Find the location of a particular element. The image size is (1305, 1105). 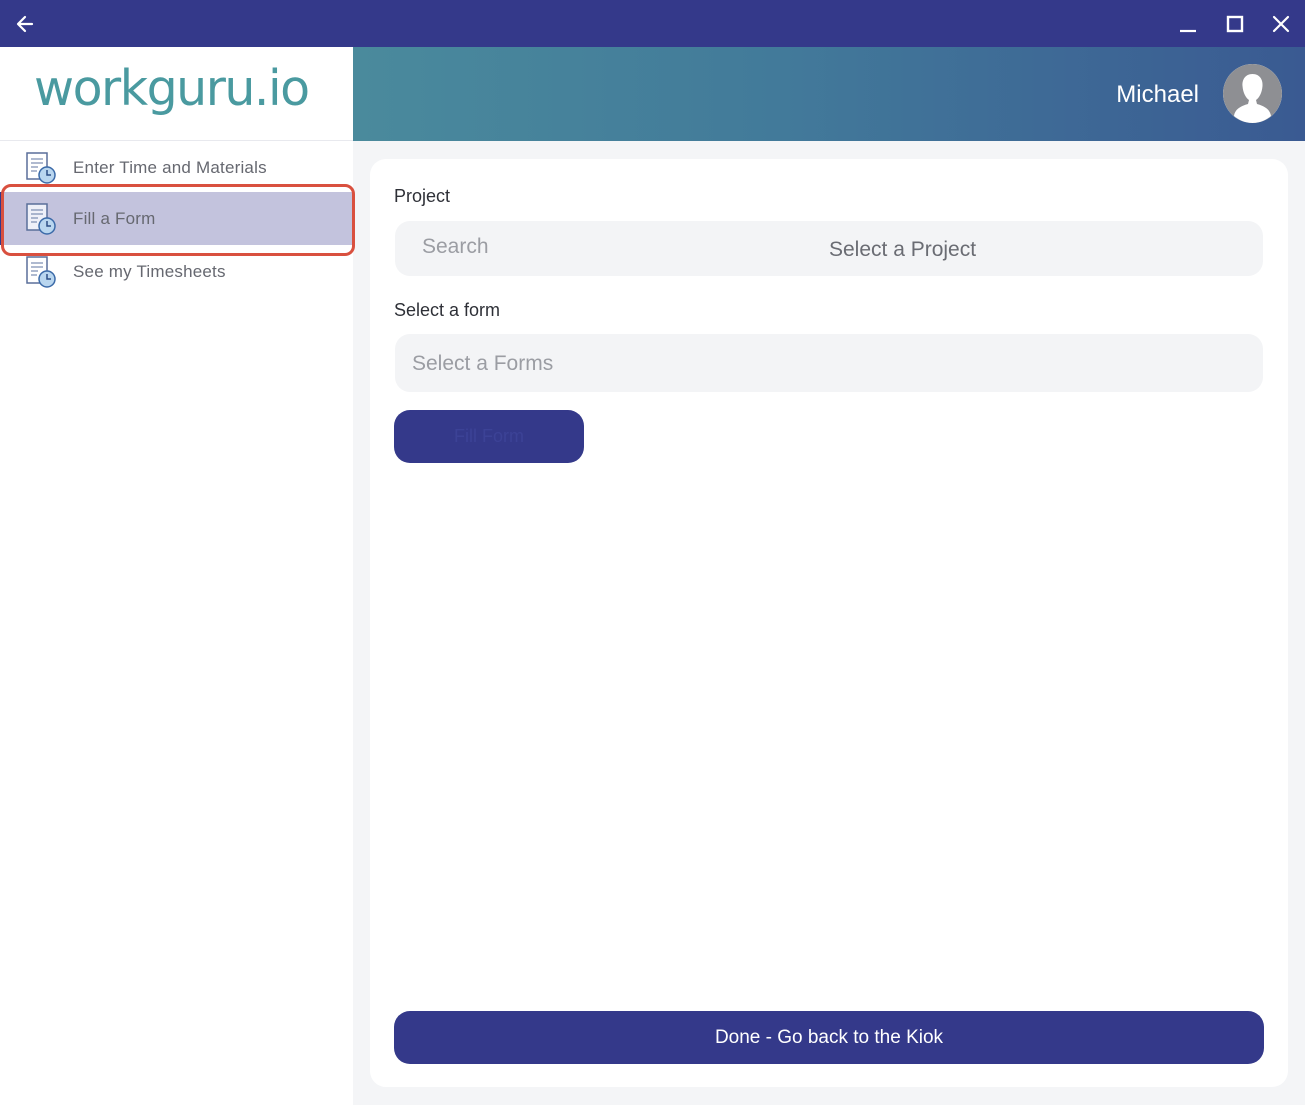

done-go-back-button: Done - Go back to the Kiok is located at coordinates (829, 1037).